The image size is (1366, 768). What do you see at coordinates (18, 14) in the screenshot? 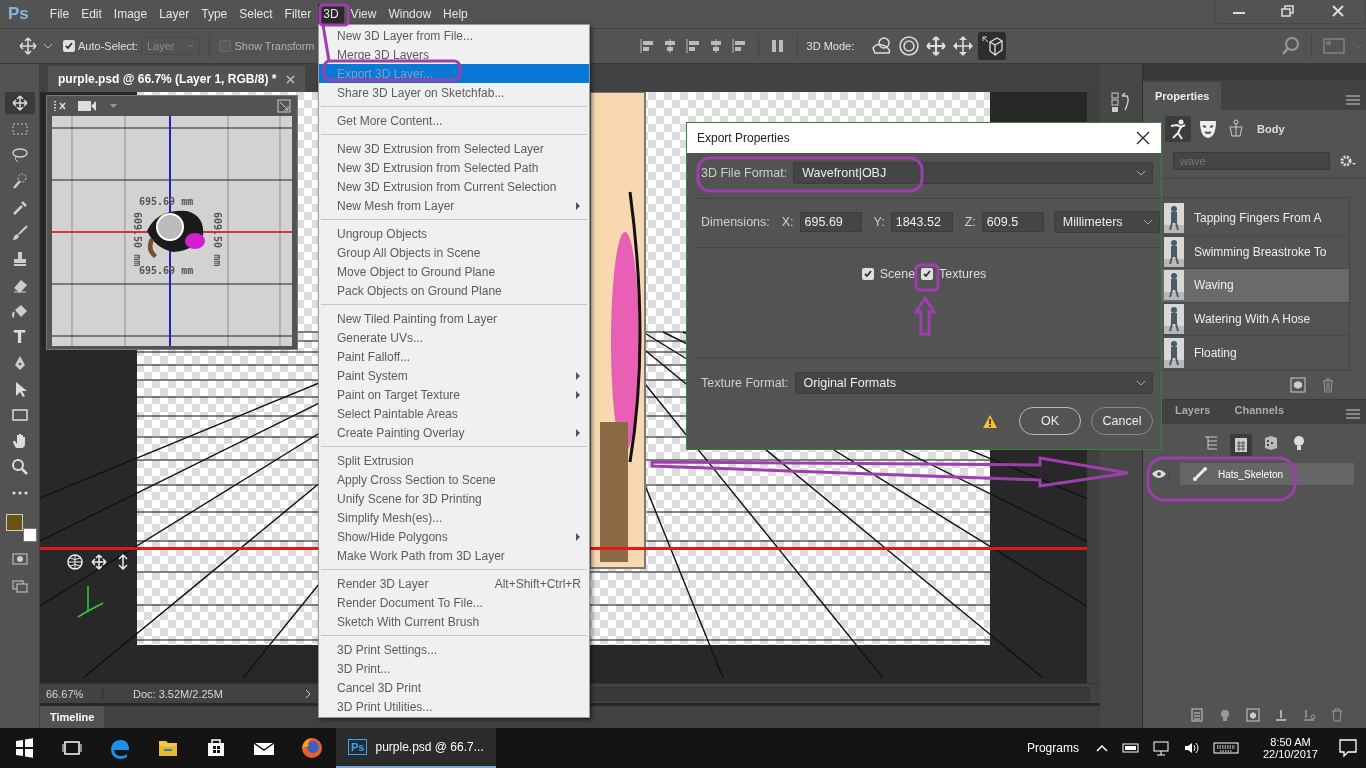
I see `app-logo: Ps` at bounding box center [18, 14].